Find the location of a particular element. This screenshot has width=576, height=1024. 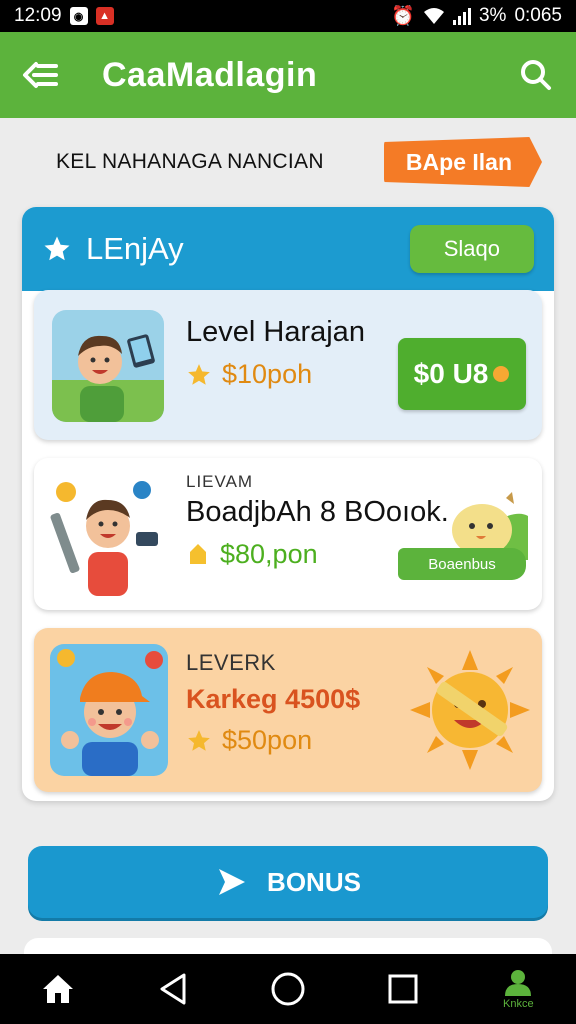

back-arrow-icon is located at coordinates (40, 75).